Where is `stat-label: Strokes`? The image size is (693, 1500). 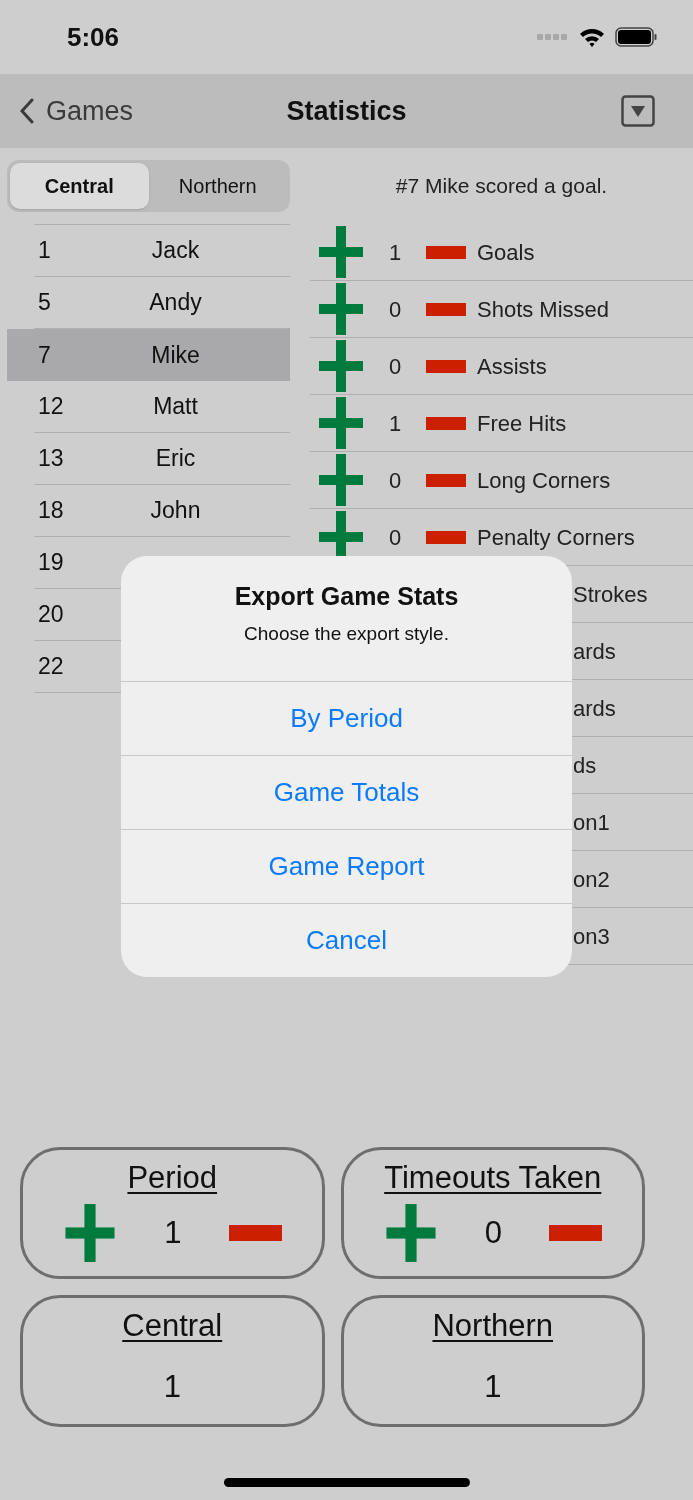
stat-label: Strokes is located at coordinates (610, 594).